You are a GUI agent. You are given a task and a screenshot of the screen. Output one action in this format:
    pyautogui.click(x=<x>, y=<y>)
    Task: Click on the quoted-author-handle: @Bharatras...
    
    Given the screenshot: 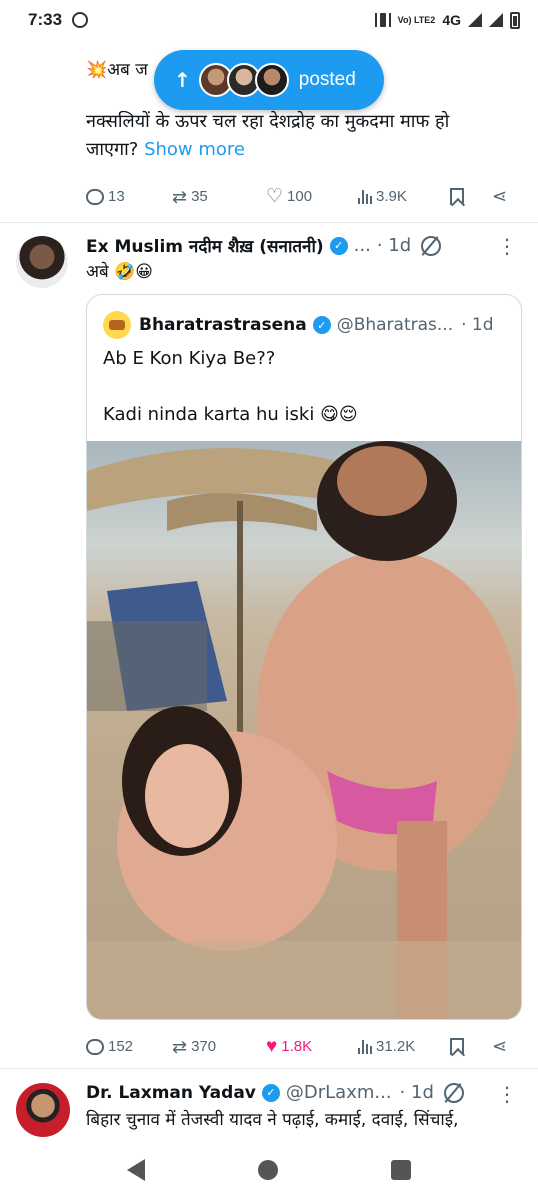 What is the action you would take?
    pyautogui.click(x=395, y=325)
    